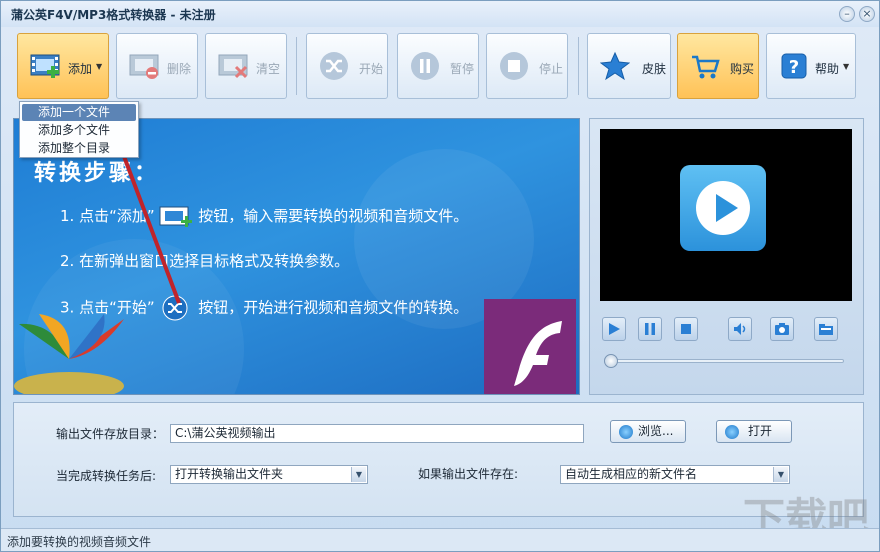 This screenshot has width=880, height=552. What do you see at coordinates (371, 69) in the screenshot?
I see `start-button-label: 开始` at bounding box center [371, 69].